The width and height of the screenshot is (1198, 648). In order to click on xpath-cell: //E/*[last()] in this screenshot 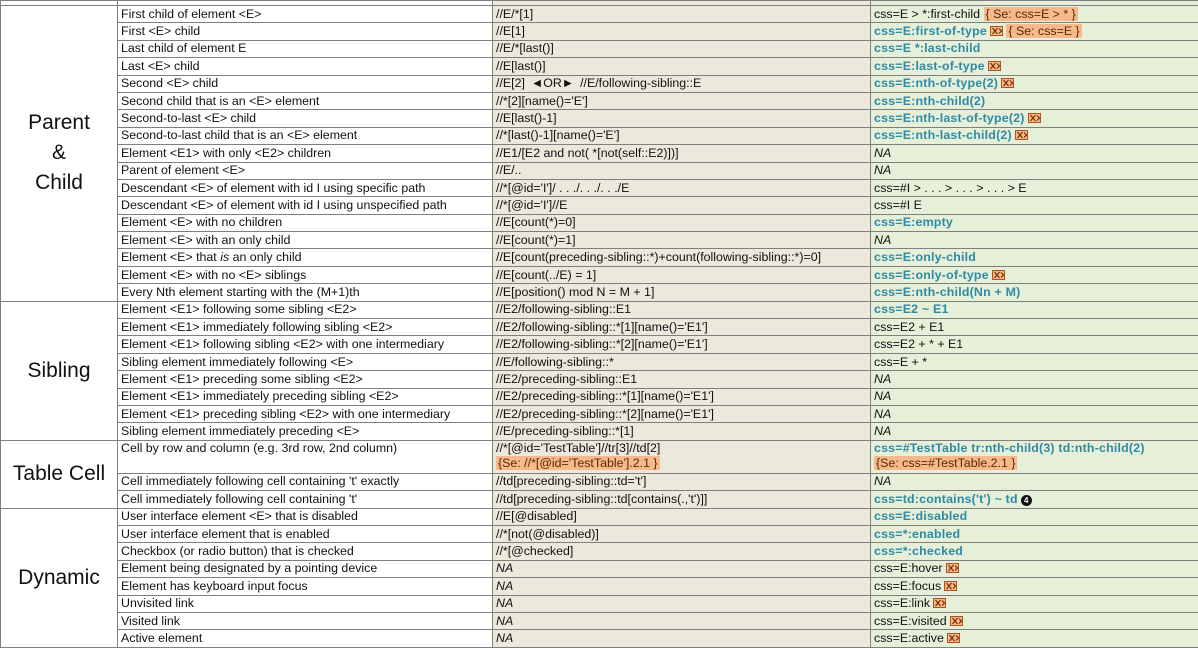, I will do `click(682, 48)`.